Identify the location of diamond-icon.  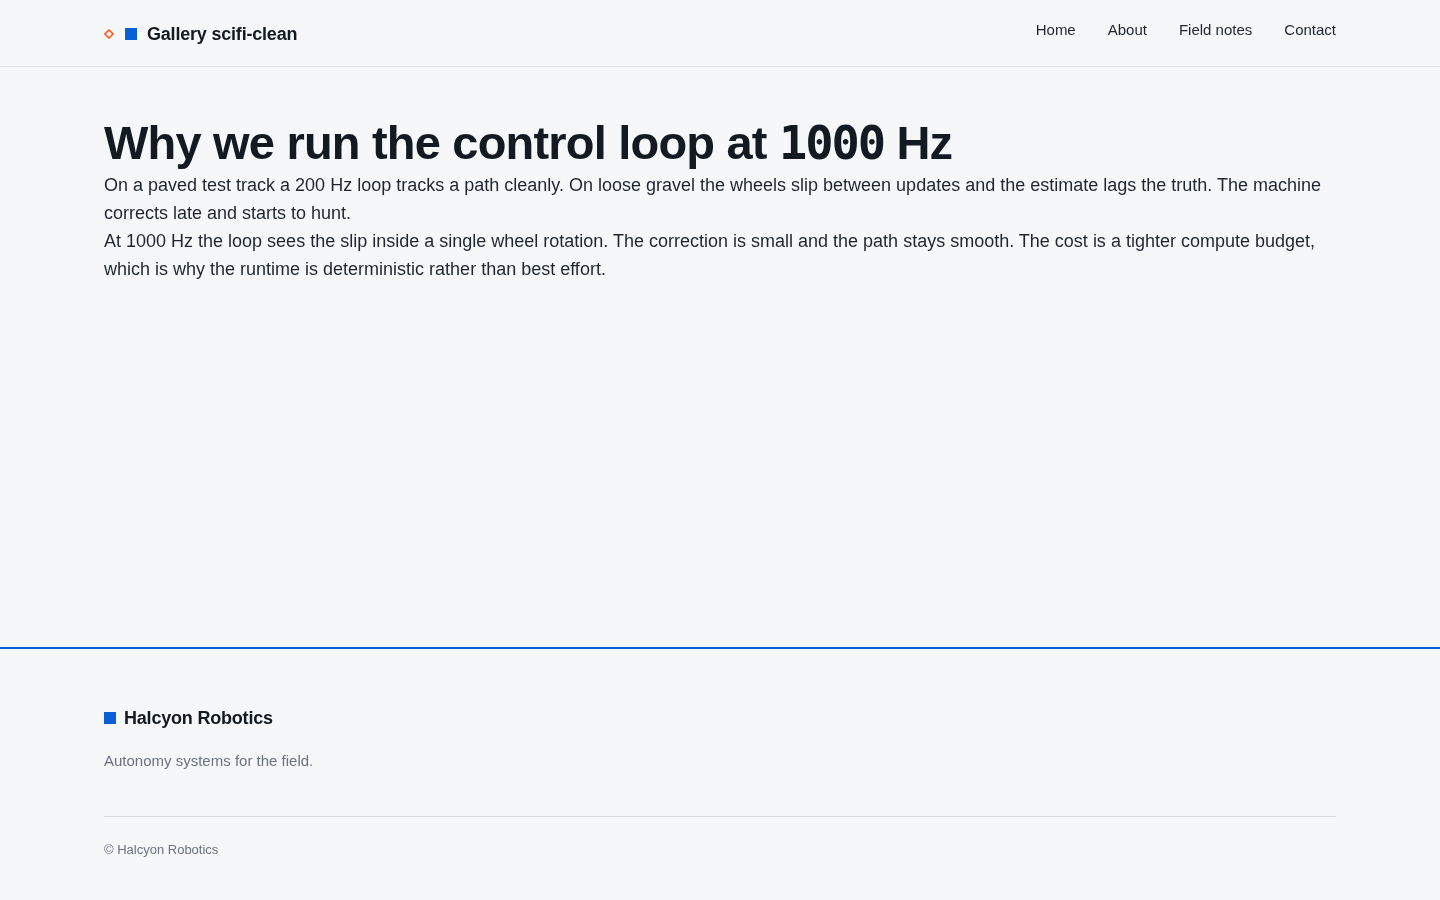
(109, 34).